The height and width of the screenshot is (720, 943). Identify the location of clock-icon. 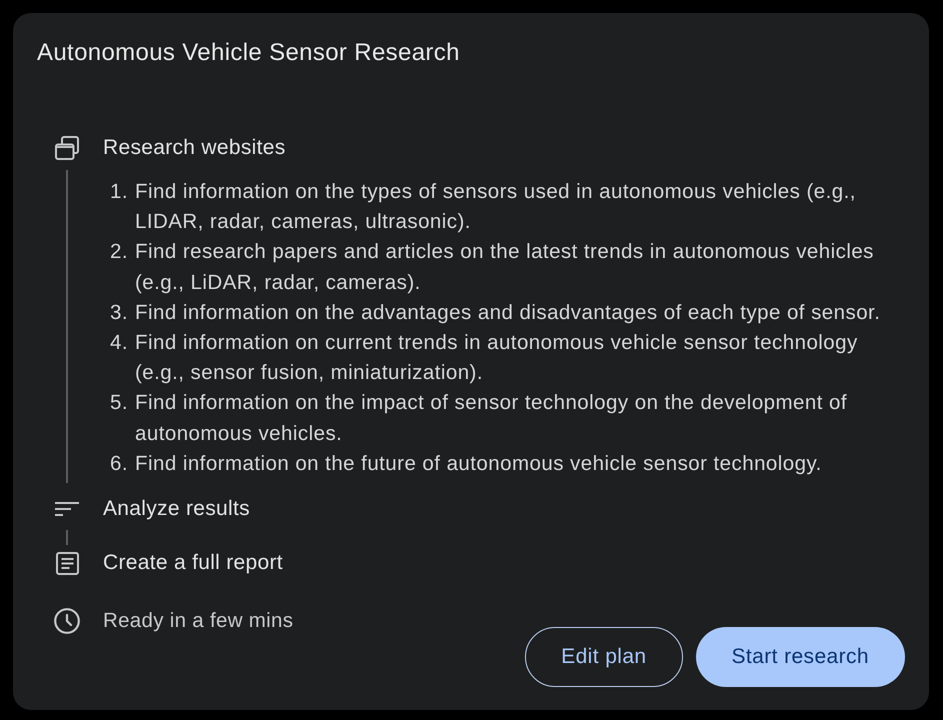
(67, 621).